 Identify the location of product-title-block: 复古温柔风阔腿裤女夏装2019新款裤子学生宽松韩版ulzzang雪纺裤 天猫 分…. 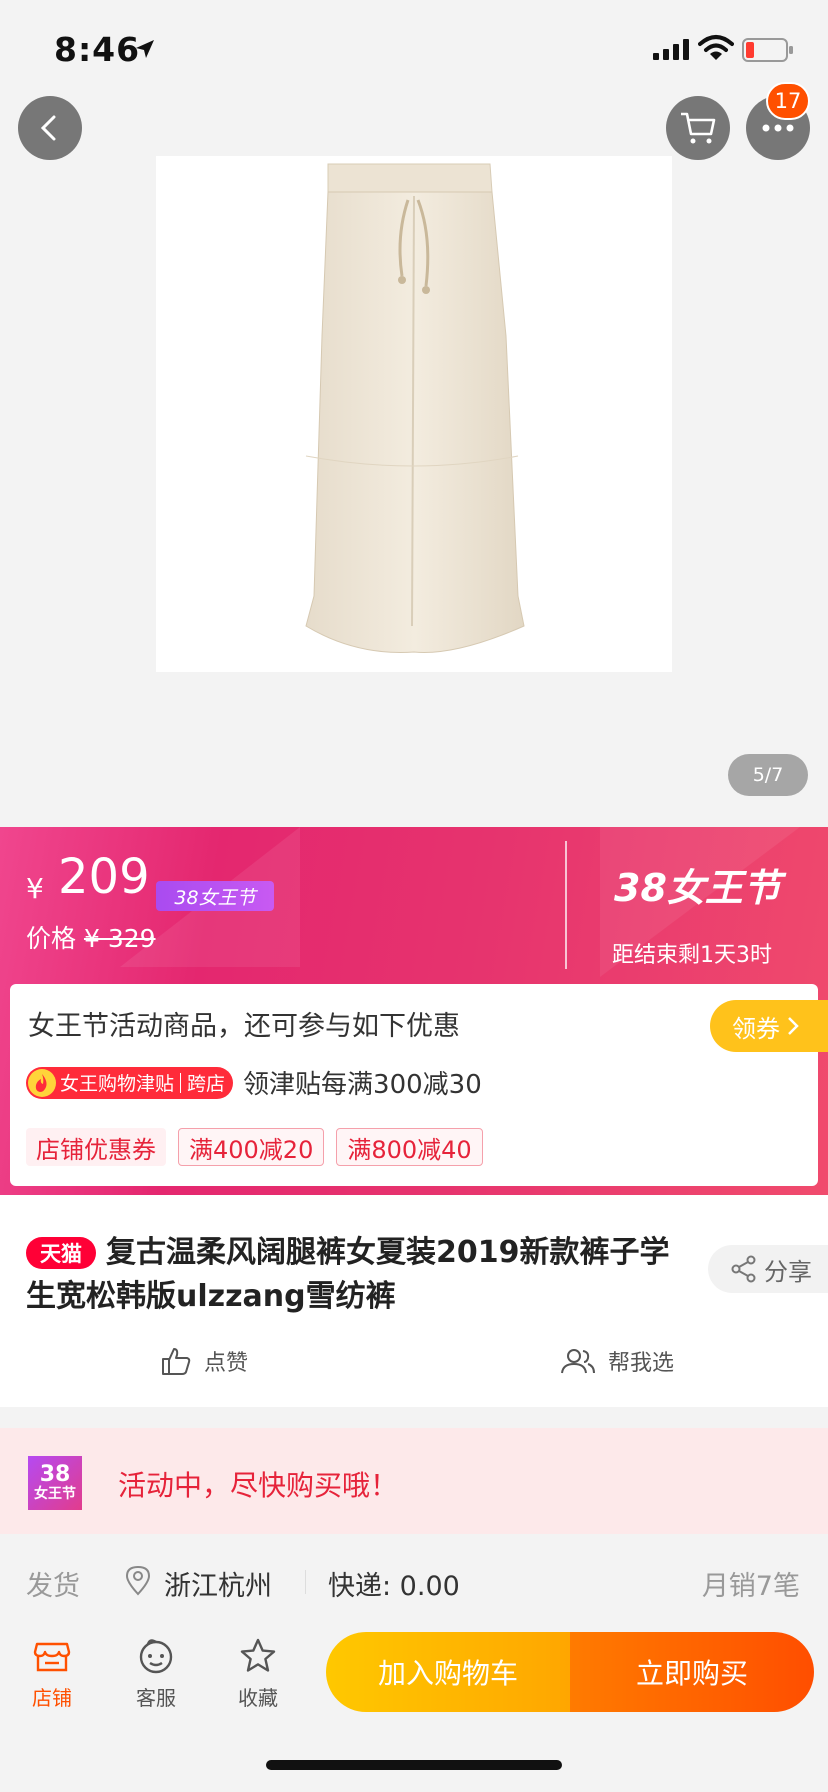
(414, 1301).